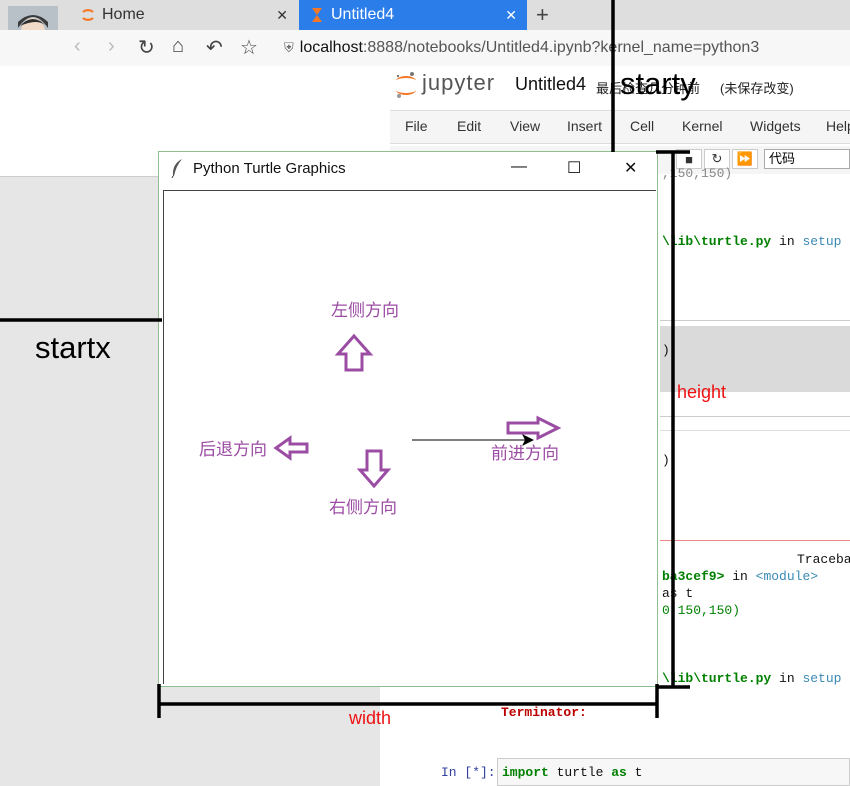  Describe the element at coordinates (73, 347) in the screenshot. I see `annotation-startx: startx` at that location.